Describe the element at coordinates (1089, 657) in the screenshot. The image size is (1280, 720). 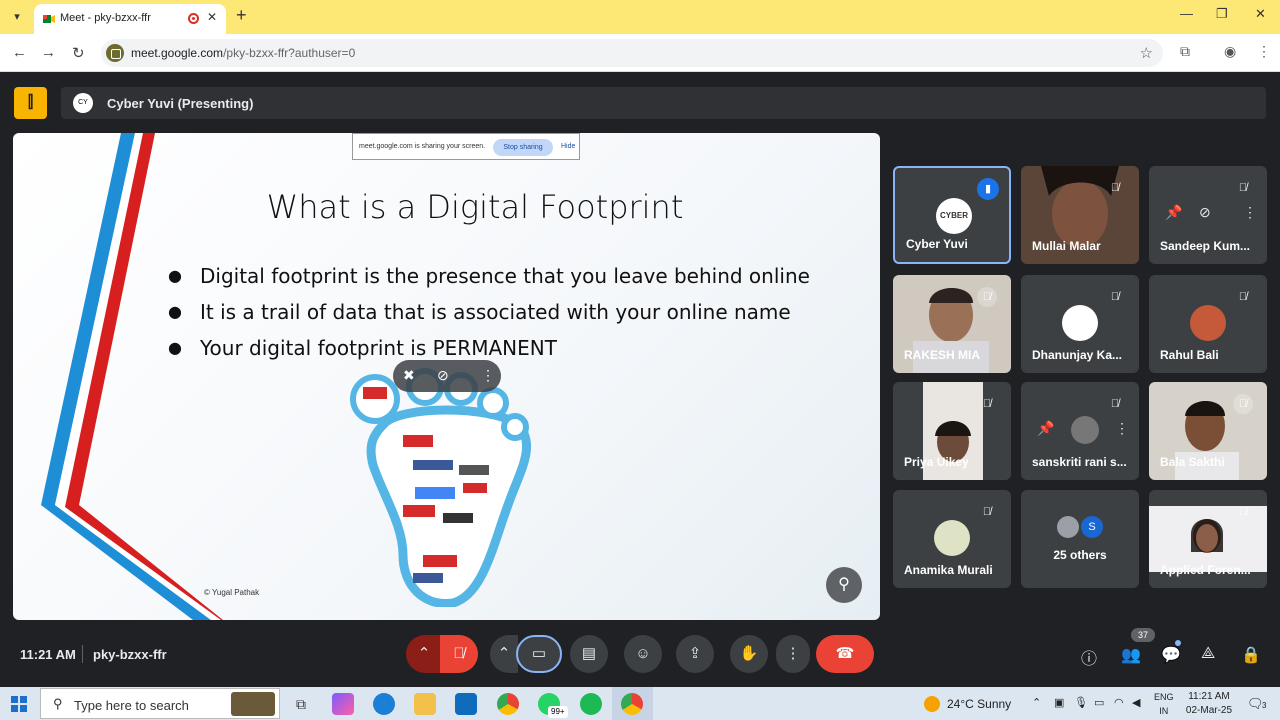
I see `meeting-details-icon: ⓘ` at that location.